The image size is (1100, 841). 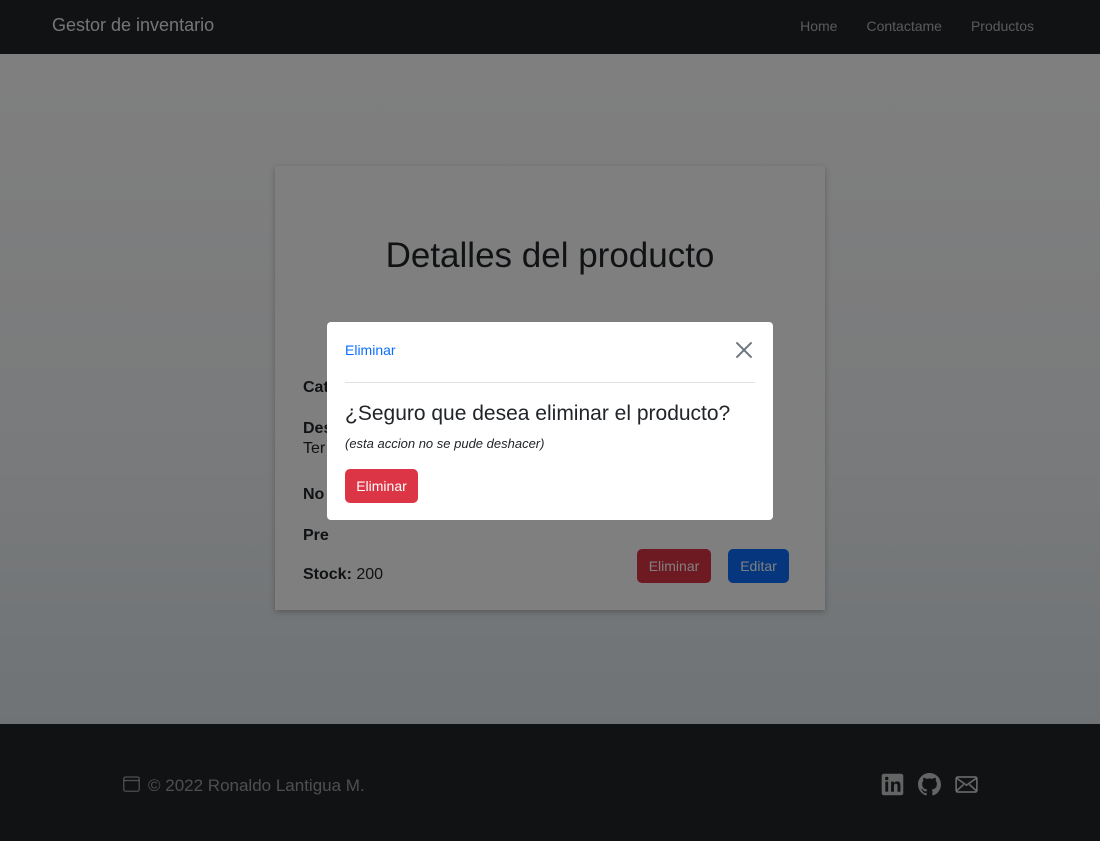 I want to click on modal-note: (esta accion no se pude deshacer), so click(x=445, y=443).